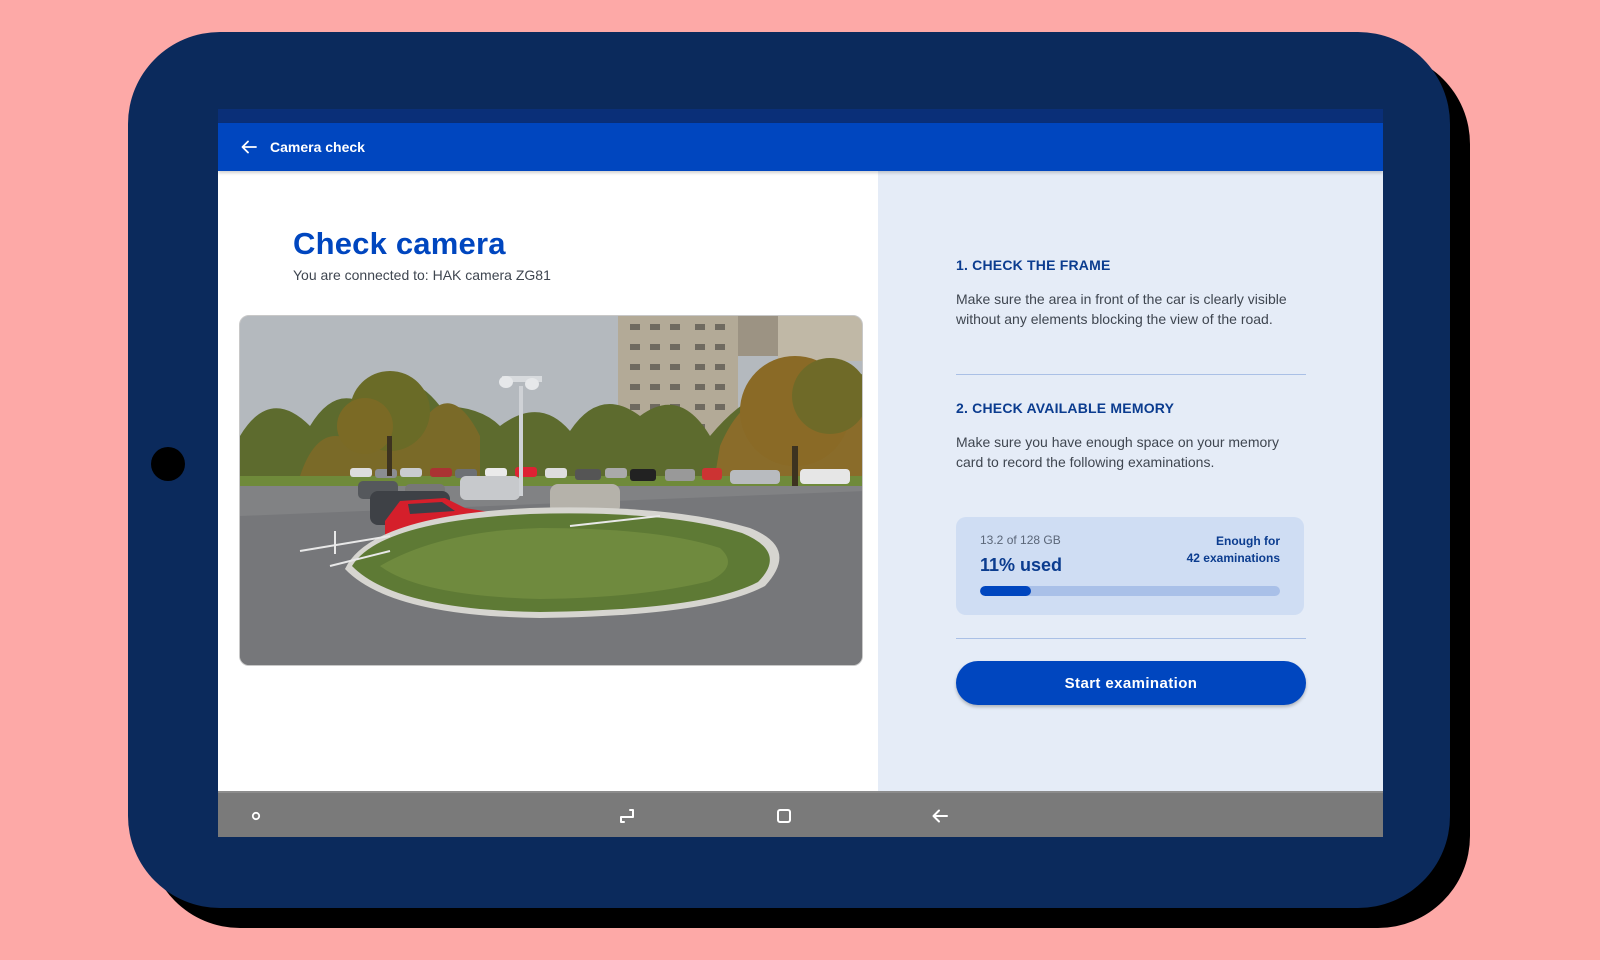  I want to click on memory-enough-line-2: 42 examinations, so click(1233, 558).